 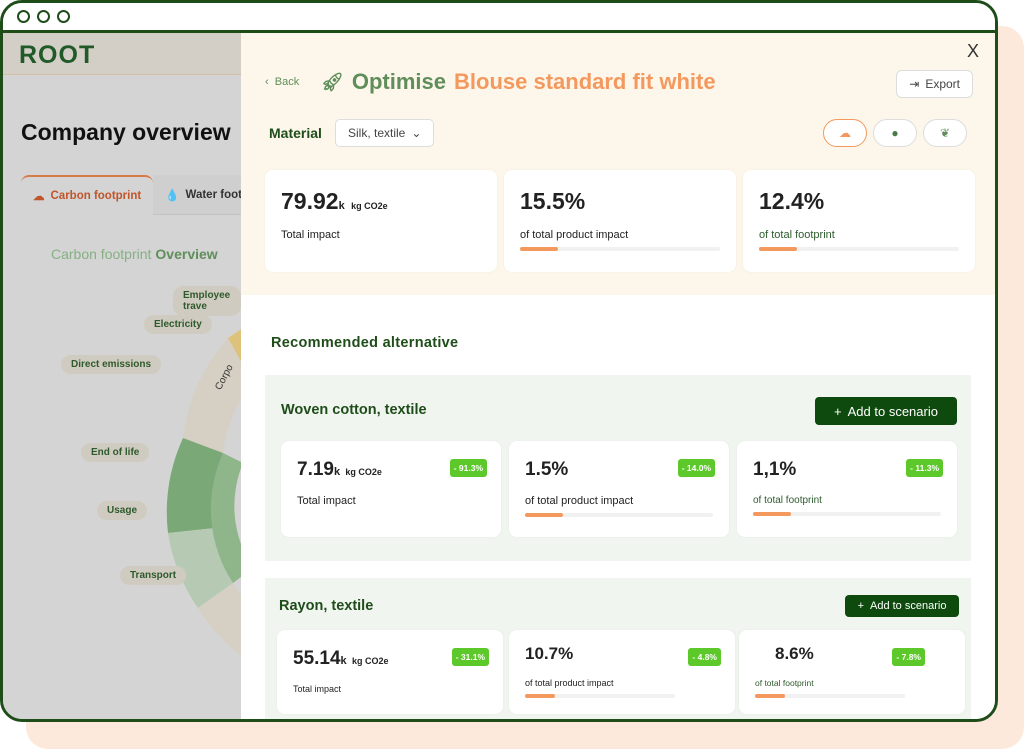 I want to click on alt-total-impact-card: 55.14k kg CO2e Total impact - 31.1%, so click(x=390, y=672).